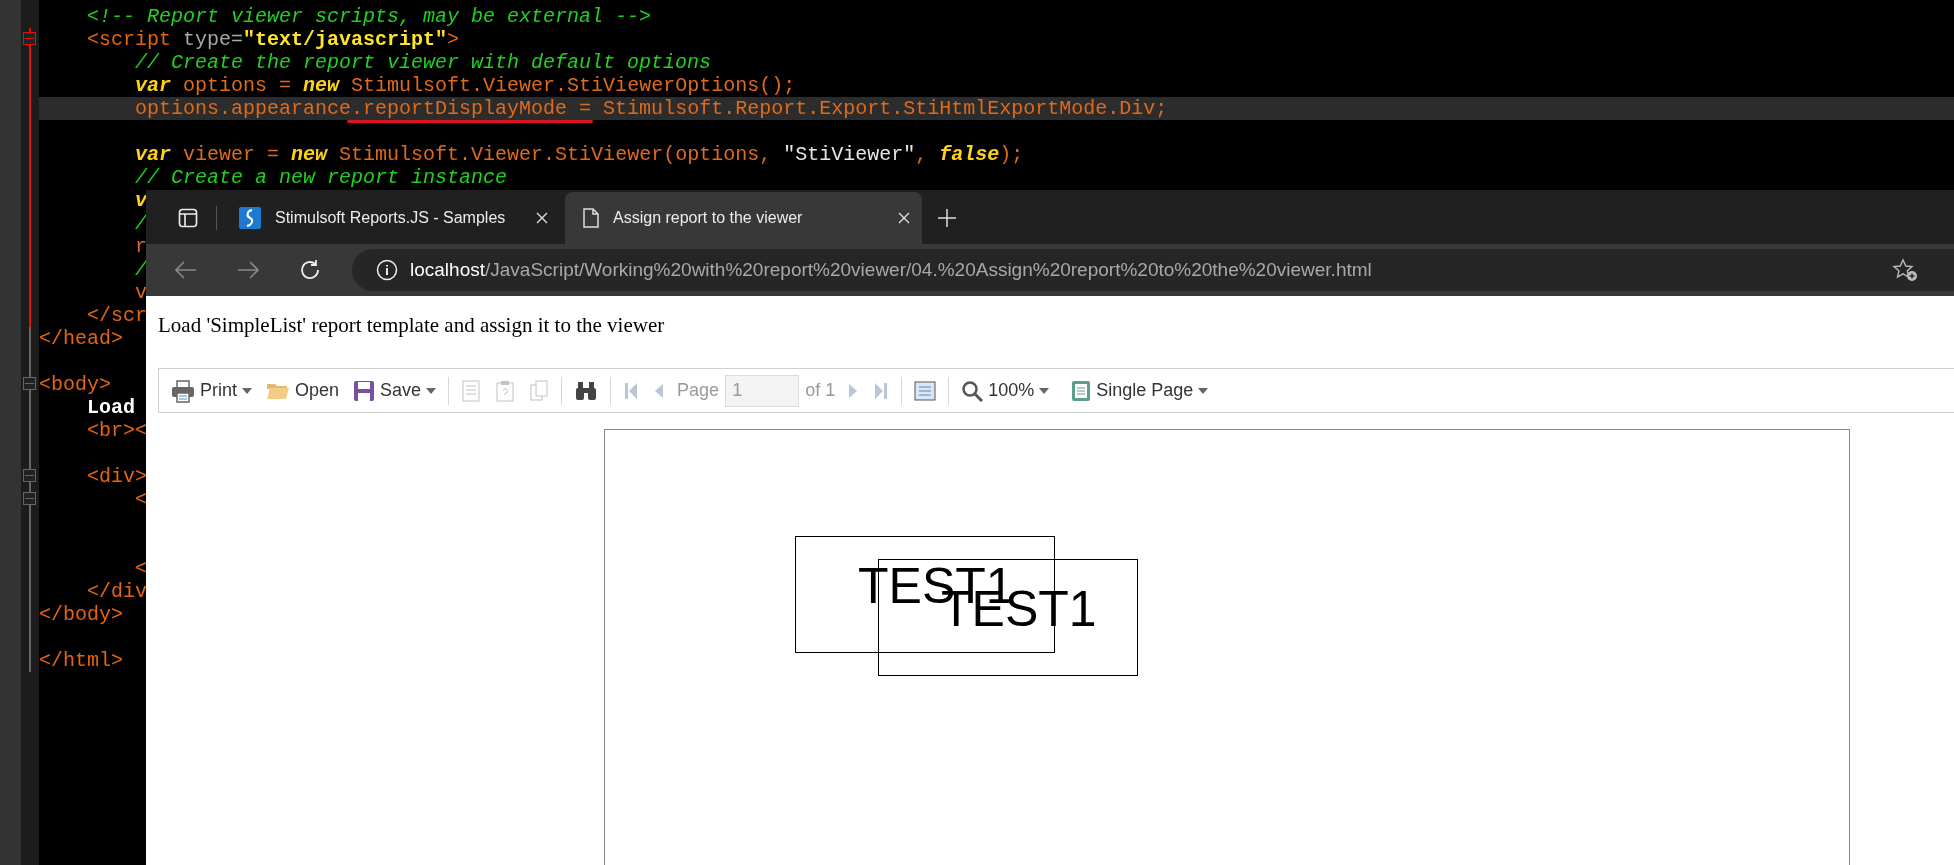 The image size is (1954, 865). Describe the element at coordinates (117, 591) in the screenshot. I see `code-line: </div` at that location.